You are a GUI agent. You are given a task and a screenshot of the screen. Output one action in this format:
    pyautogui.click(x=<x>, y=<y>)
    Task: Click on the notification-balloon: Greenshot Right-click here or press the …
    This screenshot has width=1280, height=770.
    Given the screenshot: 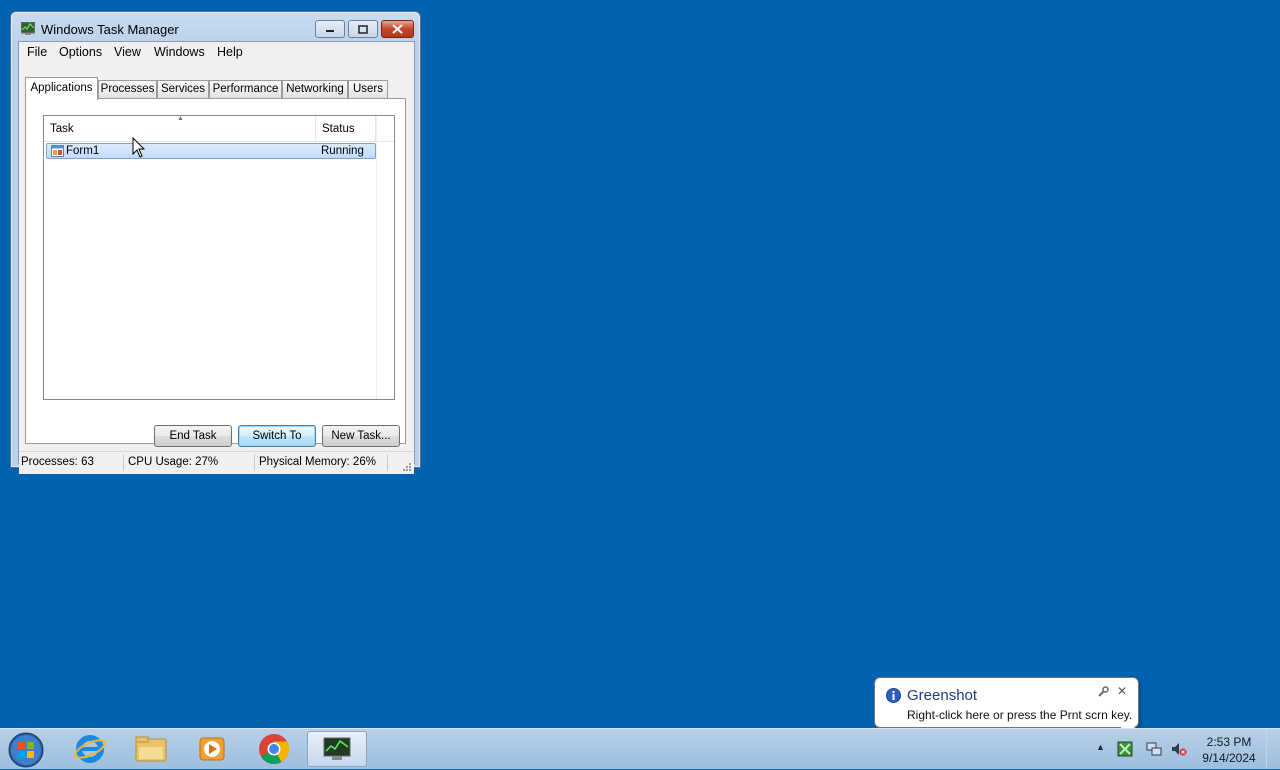 What is the action you would take?
    pyautogui.click(x=1006, y=709)
    